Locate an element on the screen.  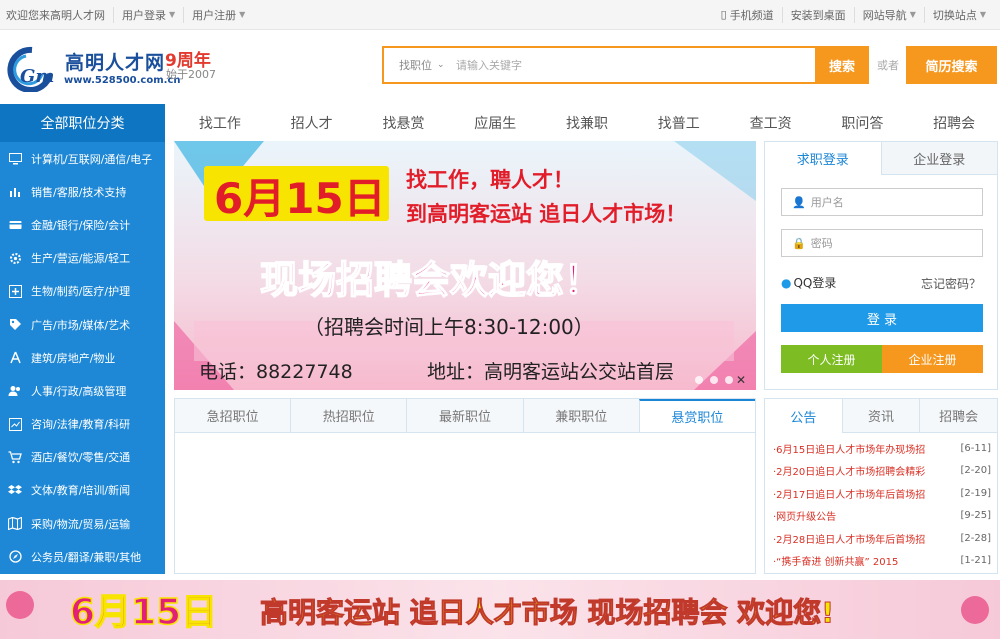
tab-jobseeker-login: 求职登录 is located at coordinates (823, 158).